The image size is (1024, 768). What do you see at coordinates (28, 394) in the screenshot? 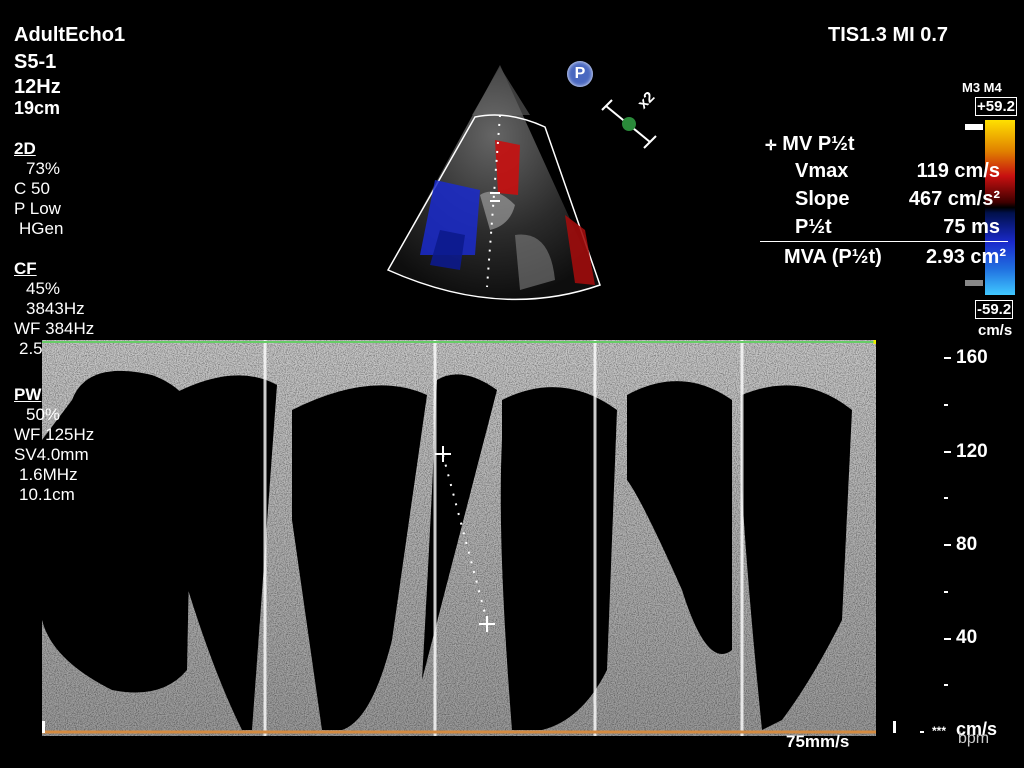
I see `section-pw-title: PW` at bounding box center [28, 394].